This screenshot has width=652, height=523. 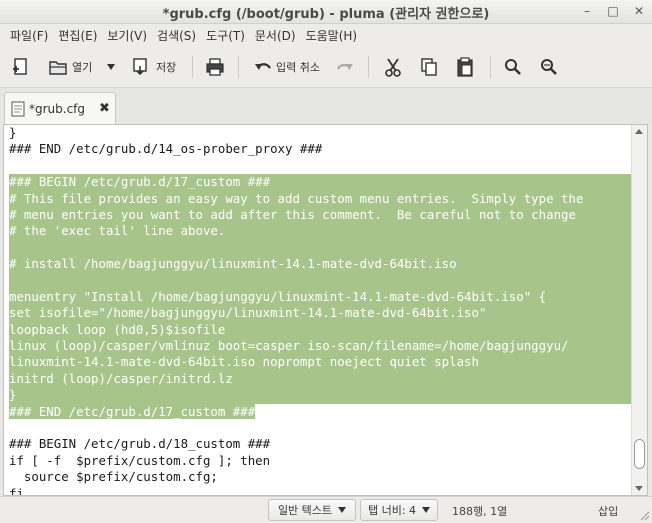 What do you see at coordinates (587, 11) in the screenshot?
I see `minimize-button: –` at bounding box center [587, 11].